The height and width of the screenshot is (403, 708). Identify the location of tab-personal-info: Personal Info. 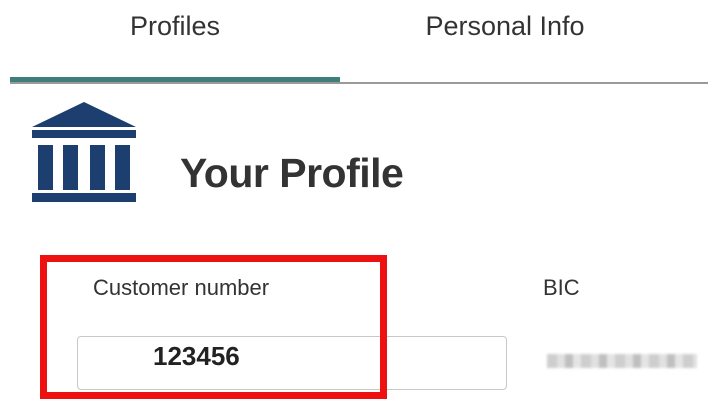
(505, 41).